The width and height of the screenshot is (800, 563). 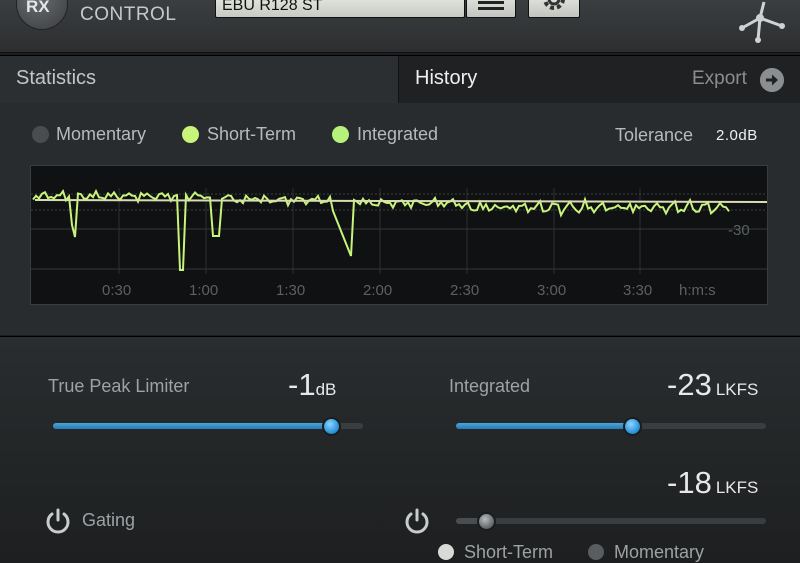 I want to click on time-tick-label: 1:00, so click(x=203, y=290).